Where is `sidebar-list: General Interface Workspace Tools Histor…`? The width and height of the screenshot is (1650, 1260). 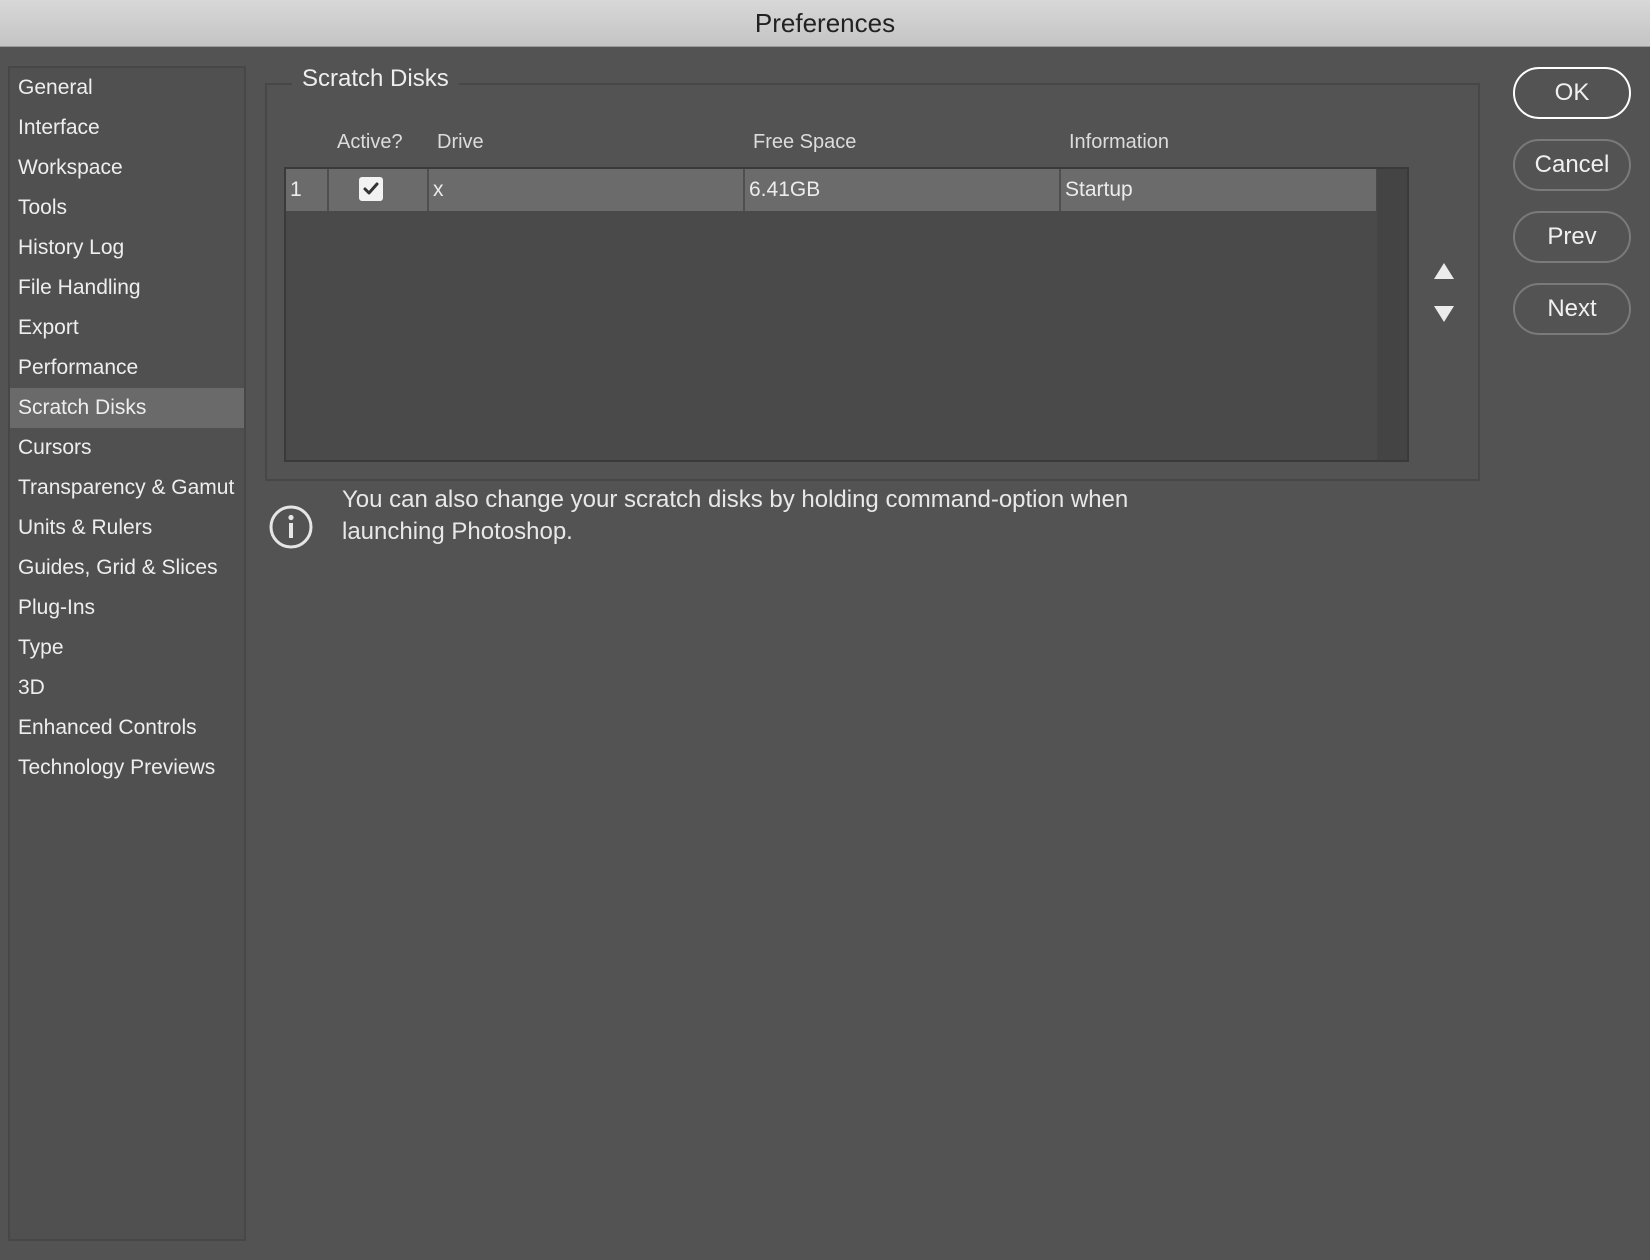 sidebar-list: General Interface Workspace Tools Histor… is located at coordinates (127, 428).